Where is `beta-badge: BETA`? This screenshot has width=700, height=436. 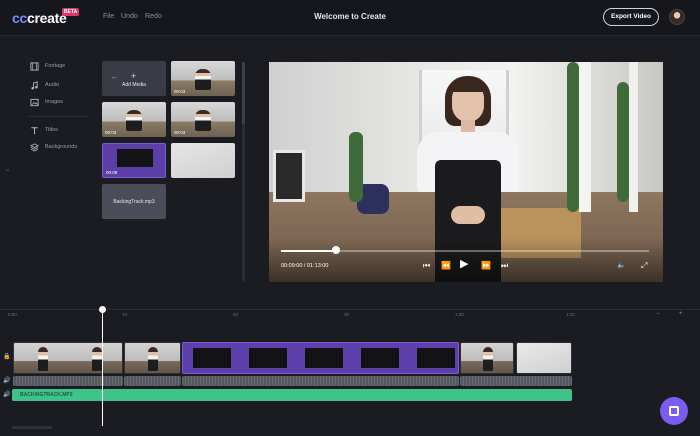 beta-badge: BETA is located at coordinates (71, 12).